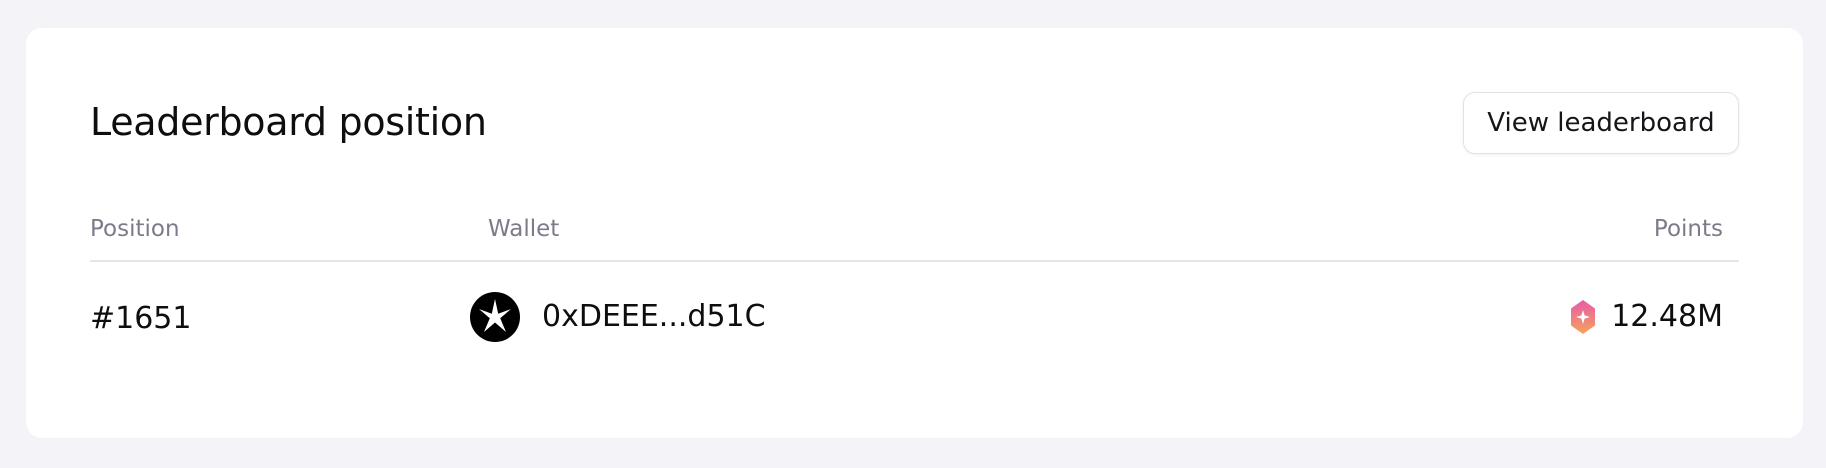 The width and height of the screenshot is (1826, 468). What do you see at coordinates (1667, 316) in the screenshot?
I see `points-value: 12.48M` at bounding box center [1667, 316].